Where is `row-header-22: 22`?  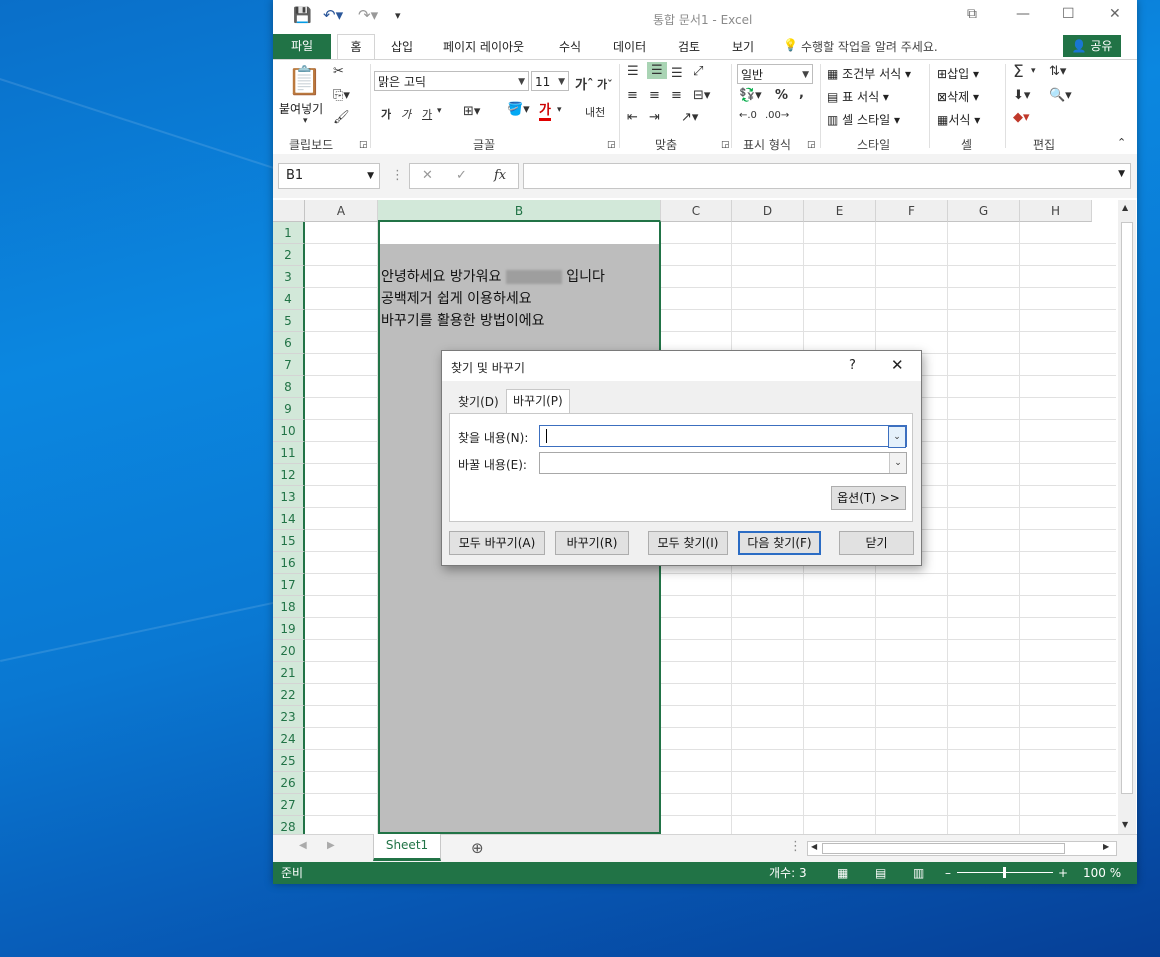 row-header-22: 22 is located at coordinates (289, 695).